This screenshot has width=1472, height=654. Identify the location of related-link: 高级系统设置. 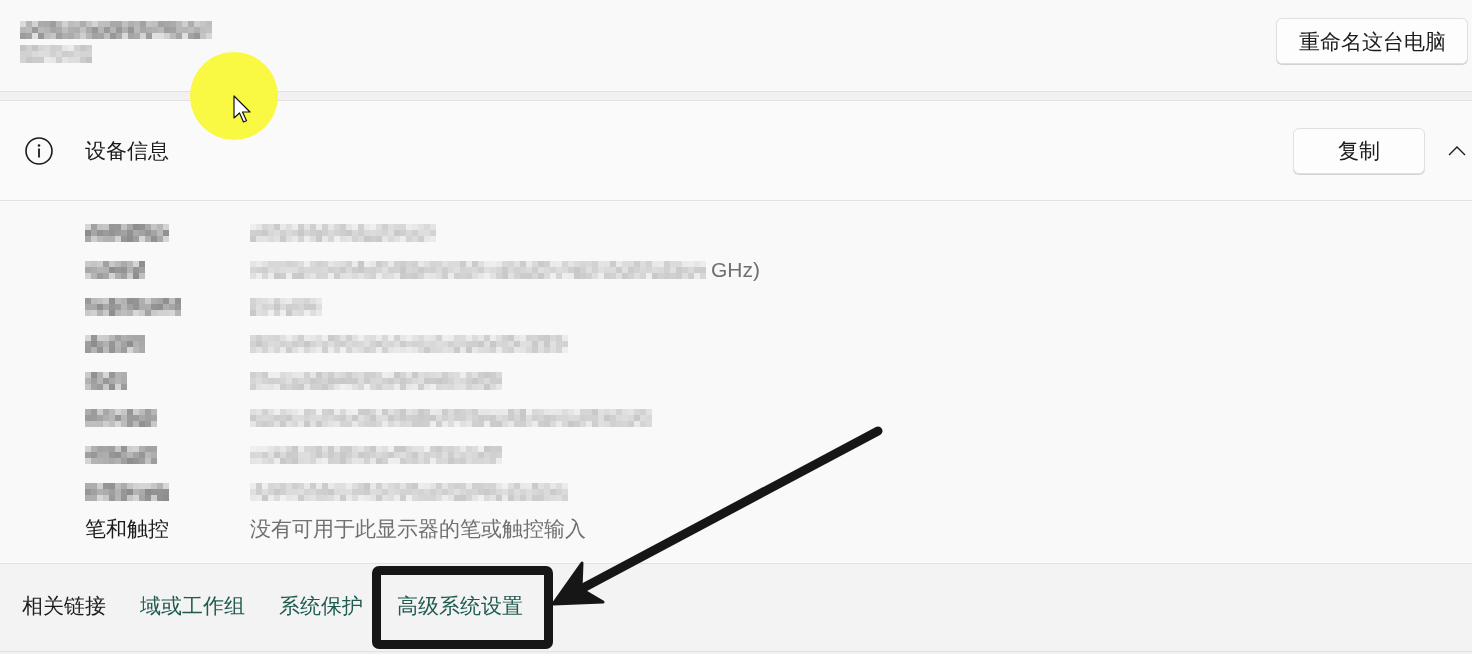
(460, 605).